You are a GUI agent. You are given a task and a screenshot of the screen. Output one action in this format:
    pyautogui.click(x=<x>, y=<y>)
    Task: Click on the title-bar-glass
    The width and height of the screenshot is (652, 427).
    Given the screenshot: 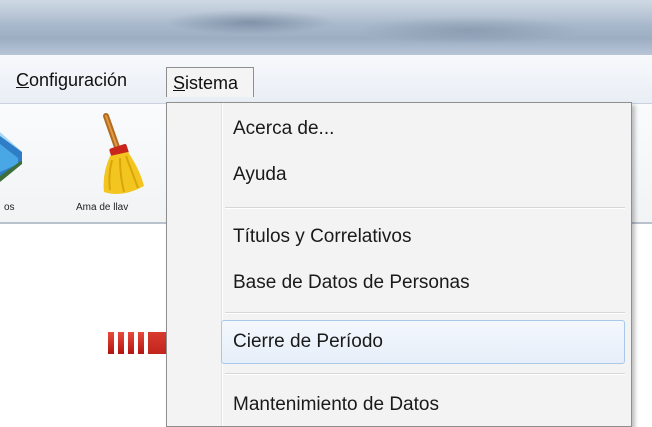 What is the action you would take?
    pyautogui.click(x=326, y=12)
    